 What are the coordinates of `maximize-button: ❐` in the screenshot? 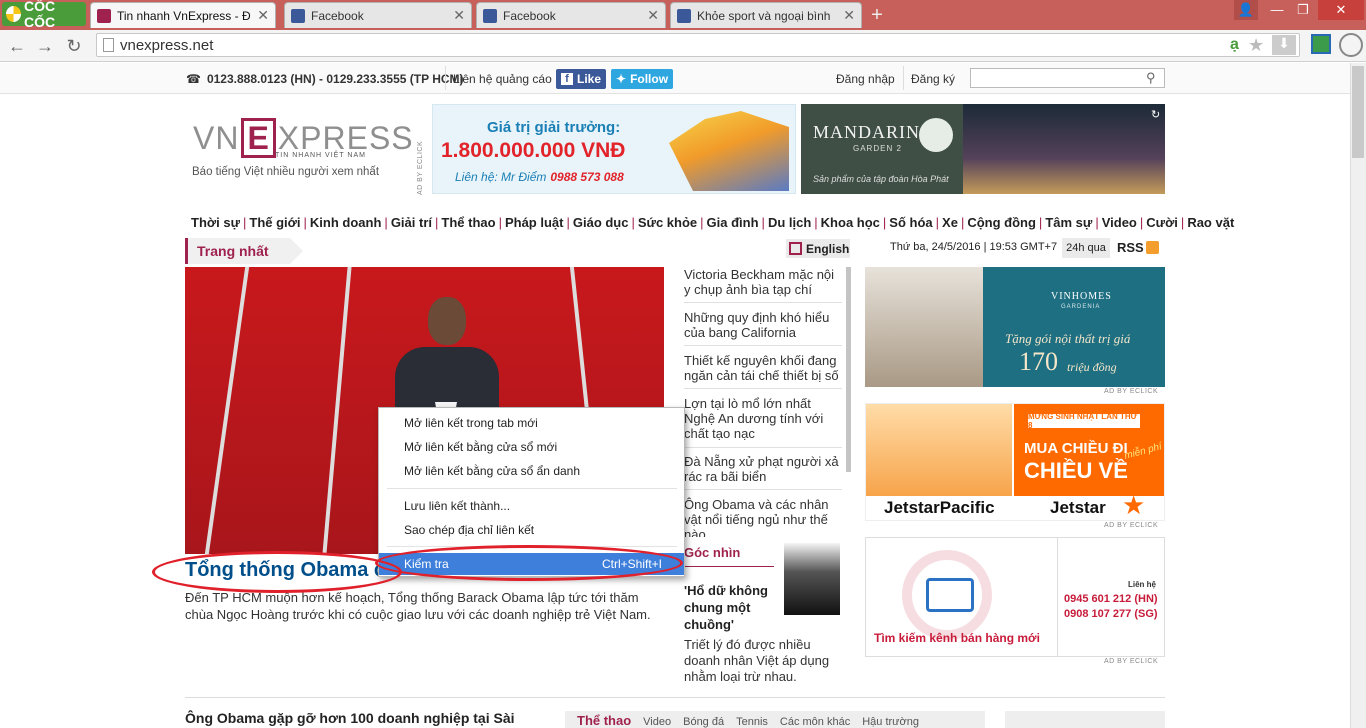 It's located at (1303, 10).